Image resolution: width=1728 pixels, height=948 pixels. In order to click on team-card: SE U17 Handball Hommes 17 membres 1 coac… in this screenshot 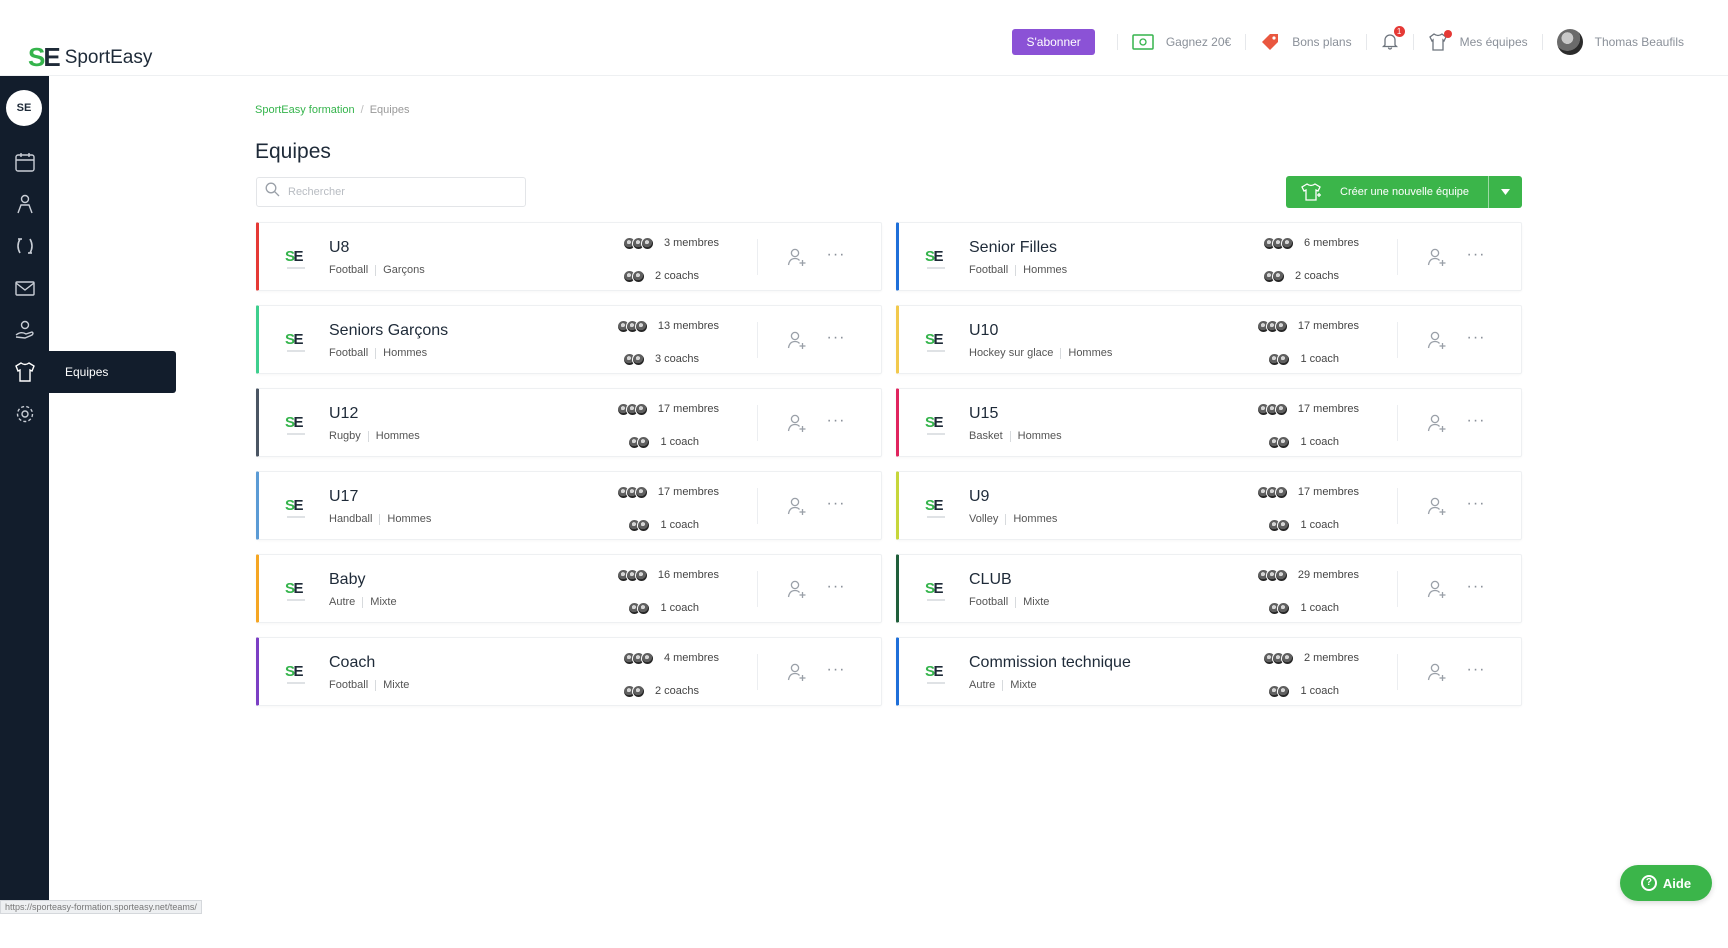, I will do `click(569, 505)`.